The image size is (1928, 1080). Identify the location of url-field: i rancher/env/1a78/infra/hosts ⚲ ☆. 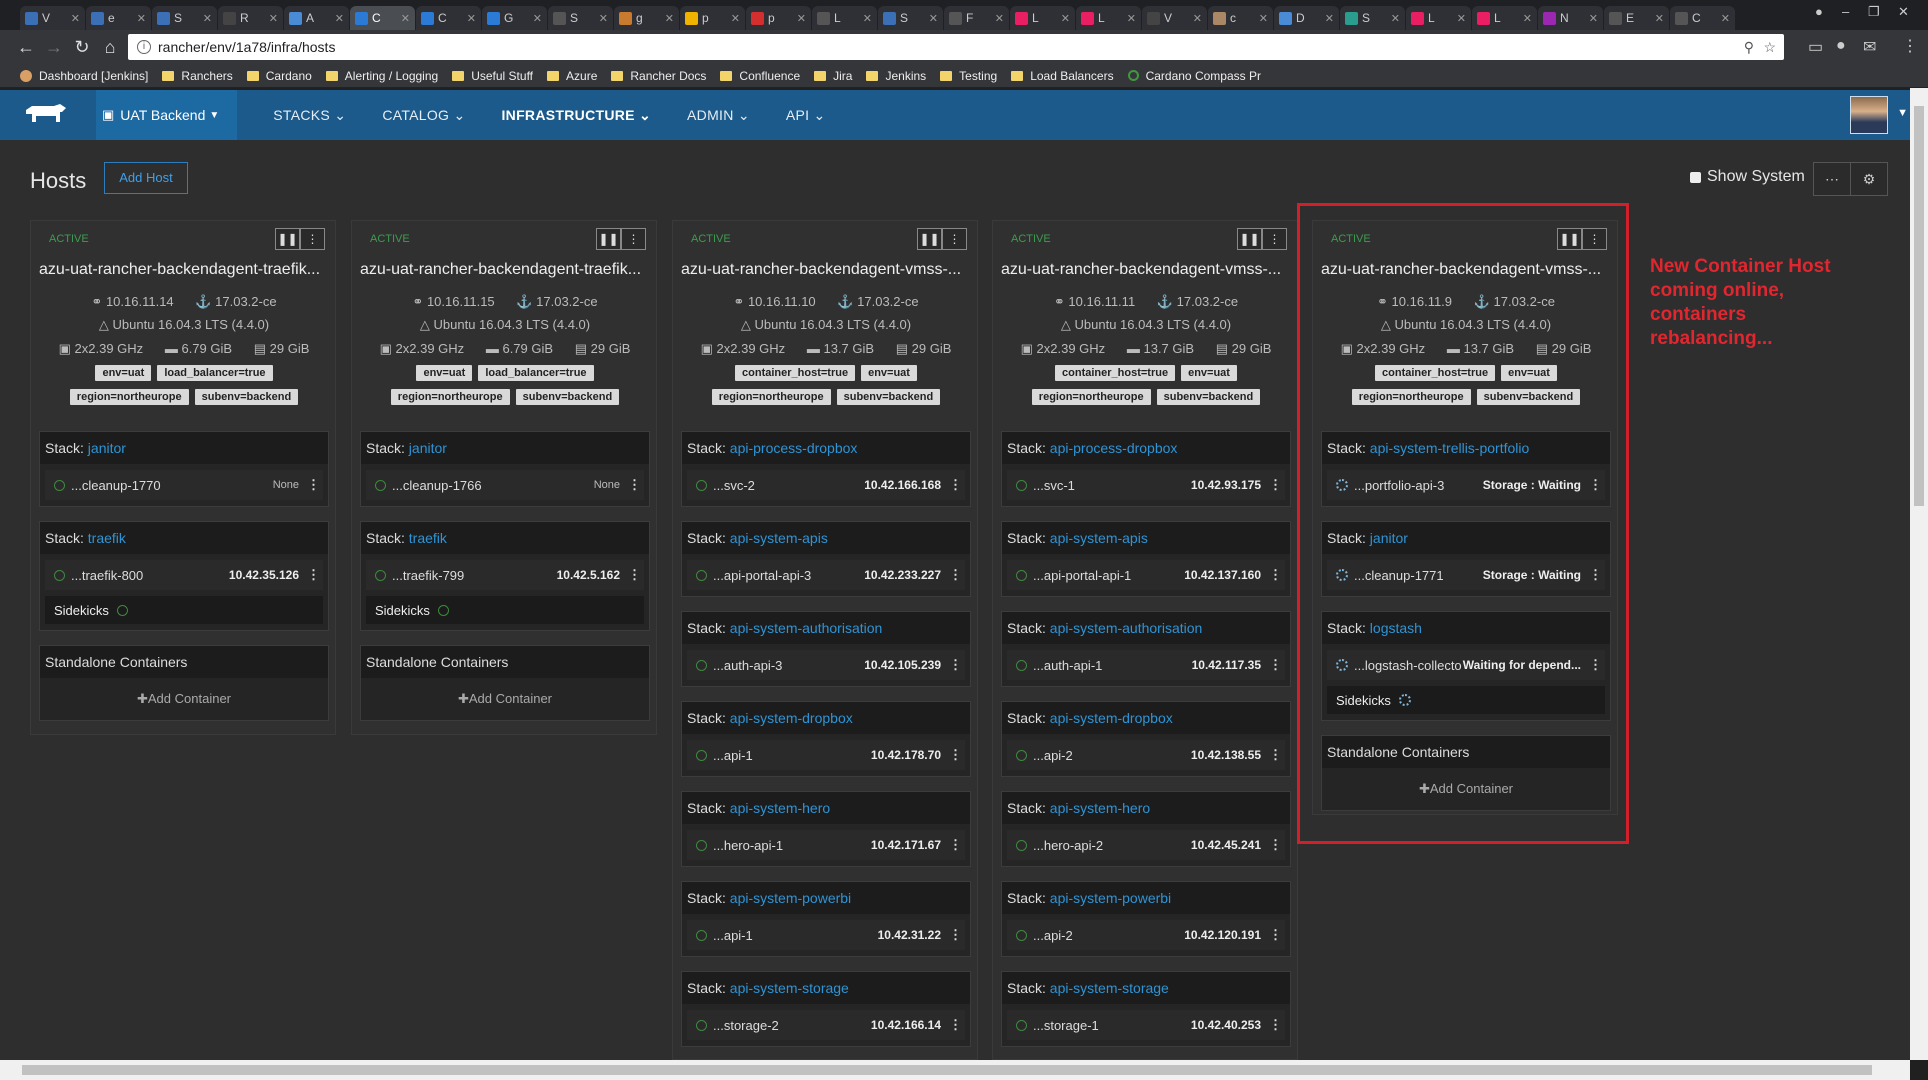
(956, 47).